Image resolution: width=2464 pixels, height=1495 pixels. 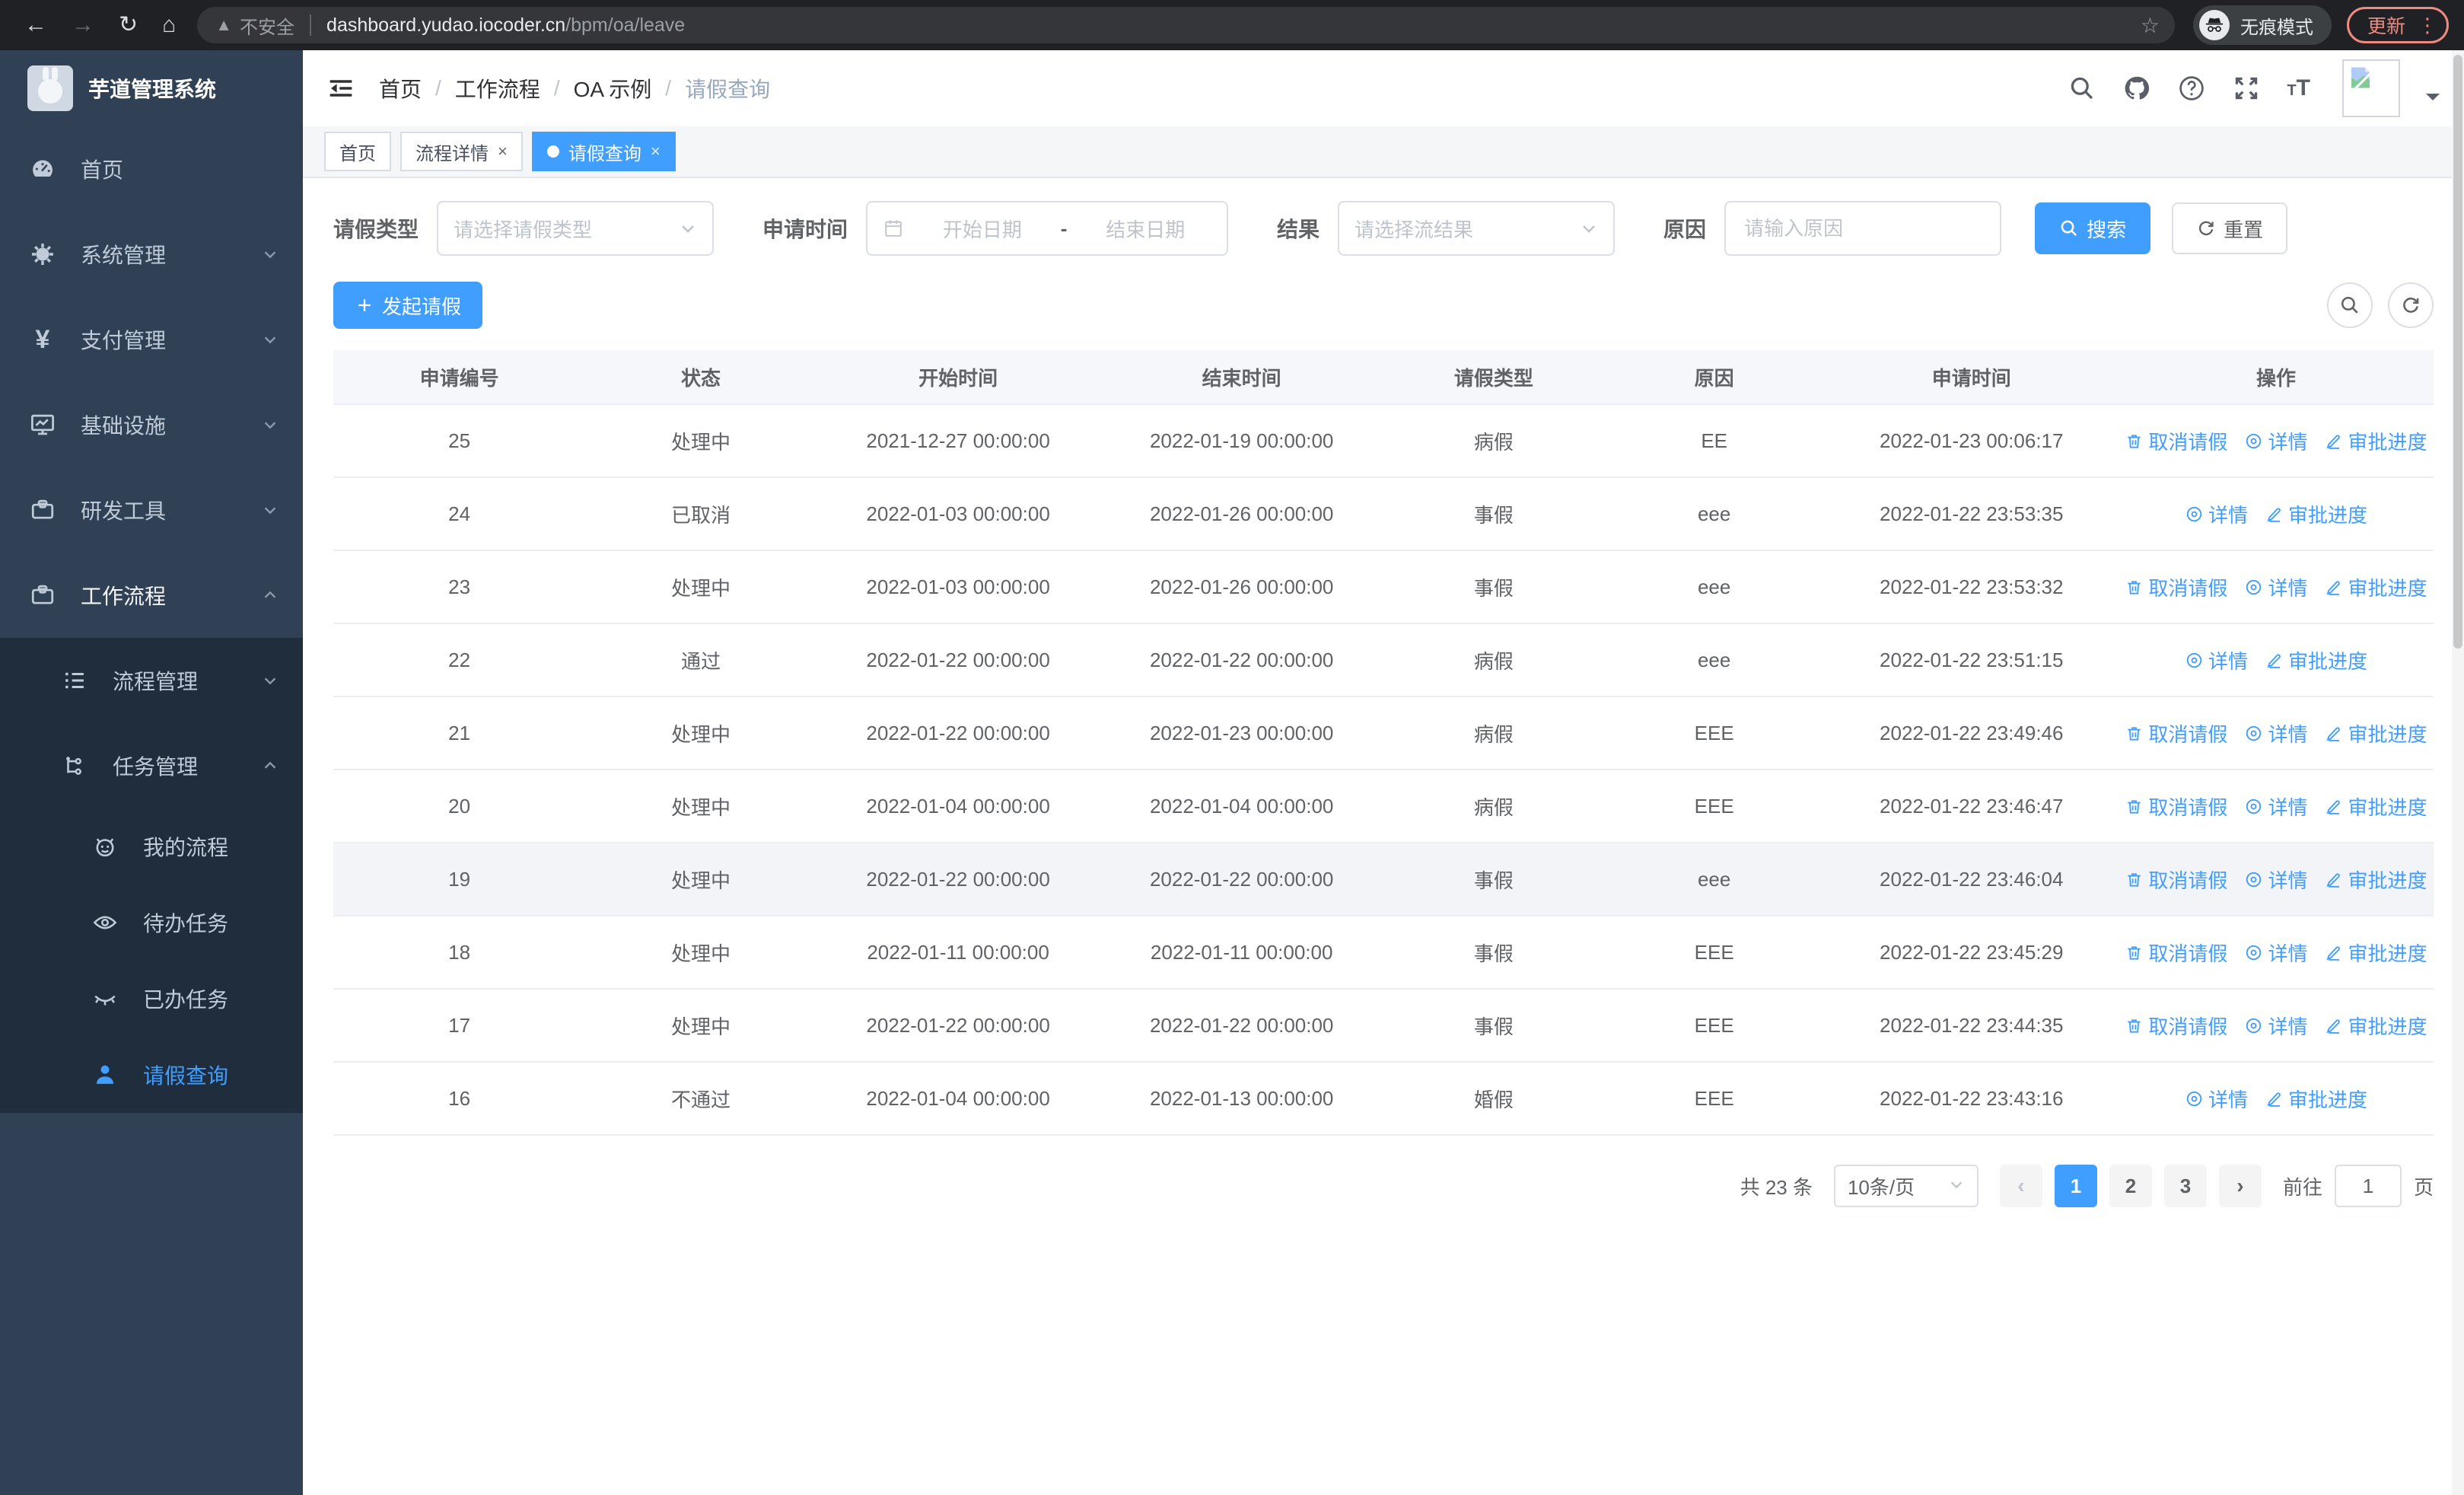 I want to click on forward-icon: →, so click(x=83, y=26).